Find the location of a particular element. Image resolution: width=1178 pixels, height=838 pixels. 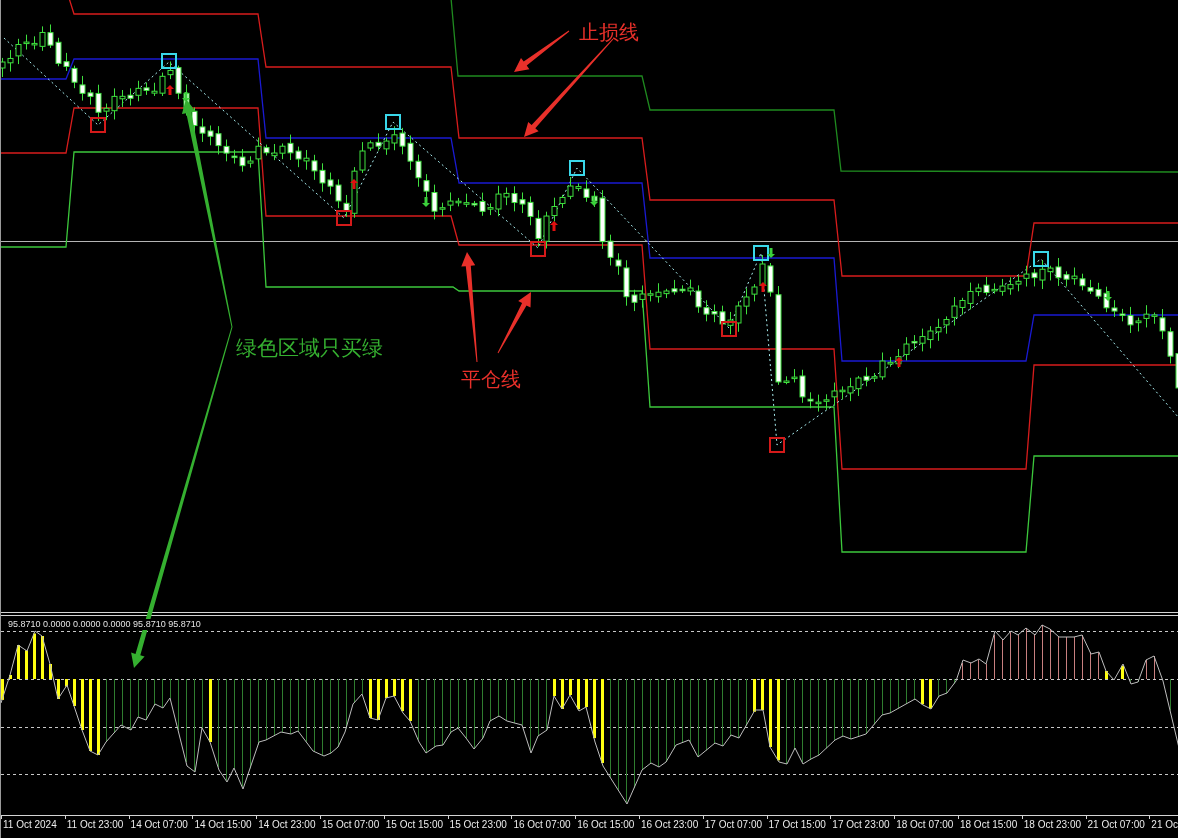

time-axis-label: 16 Oct 15:00 is located at coordinates (606, 825).